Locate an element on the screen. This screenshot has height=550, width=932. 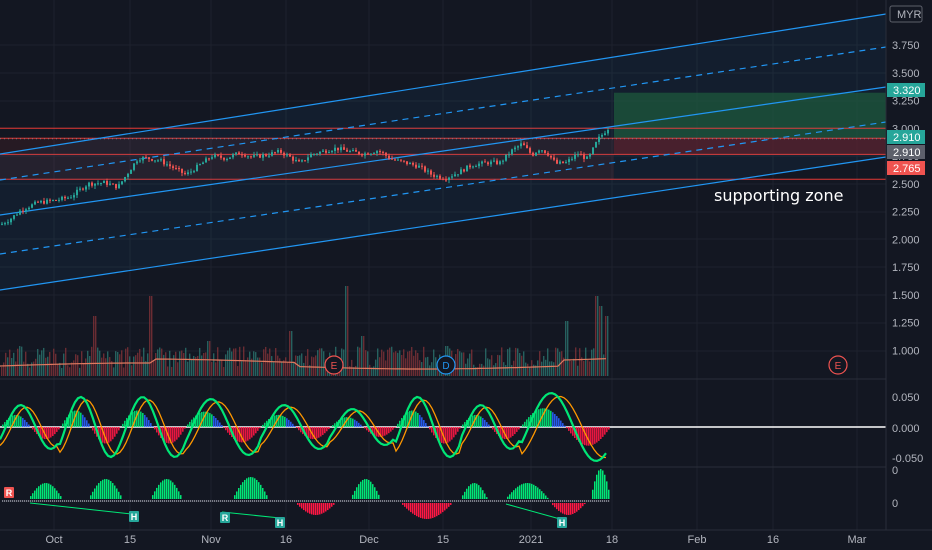
currency-label: MYR is located at coordinates (906, 14).